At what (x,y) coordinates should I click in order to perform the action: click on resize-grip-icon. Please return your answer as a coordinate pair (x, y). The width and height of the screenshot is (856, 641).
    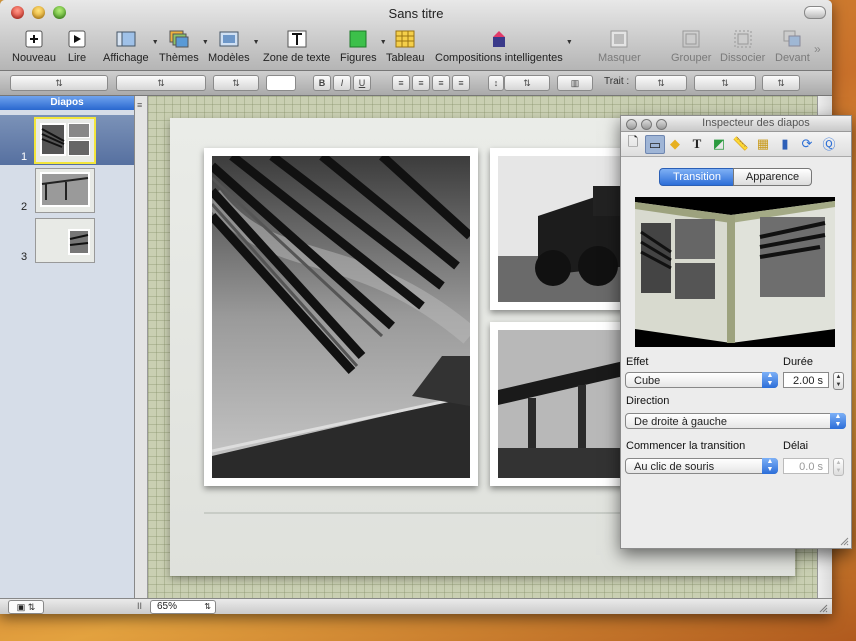
    Looking at the image, I should click on (823, 608).